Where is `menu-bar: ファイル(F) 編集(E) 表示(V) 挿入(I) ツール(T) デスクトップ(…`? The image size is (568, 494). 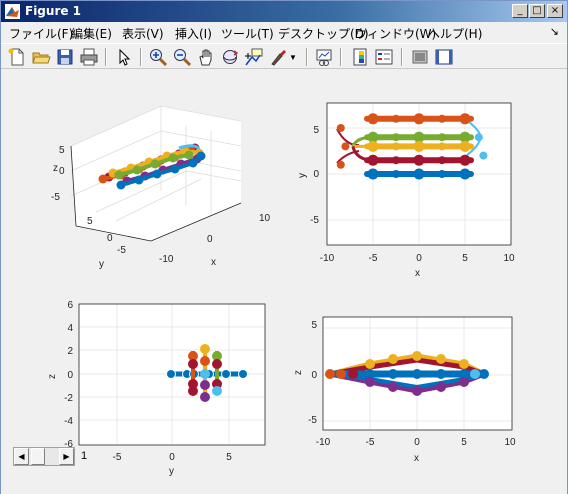 menu-bar: ファイル(F) 編集(E) 表示(V) 挿入(I) ツール(T) デスクトップ(… is located at coordinates (284, 32).